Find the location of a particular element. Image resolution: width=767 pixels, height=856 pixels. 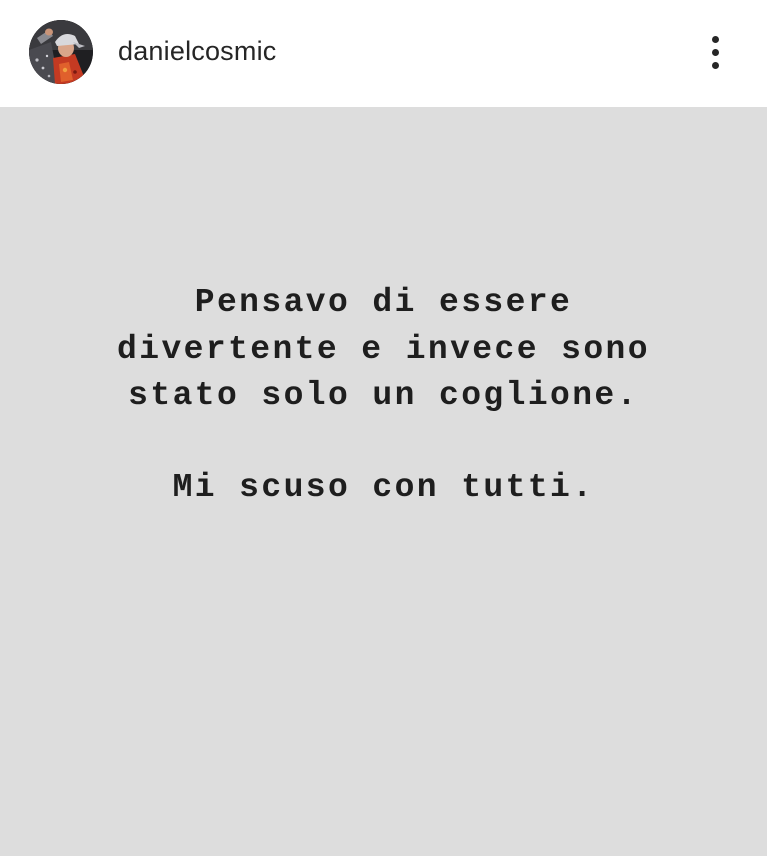

story-text-line: divertente e invece sono is located at coordinates (383, 349).